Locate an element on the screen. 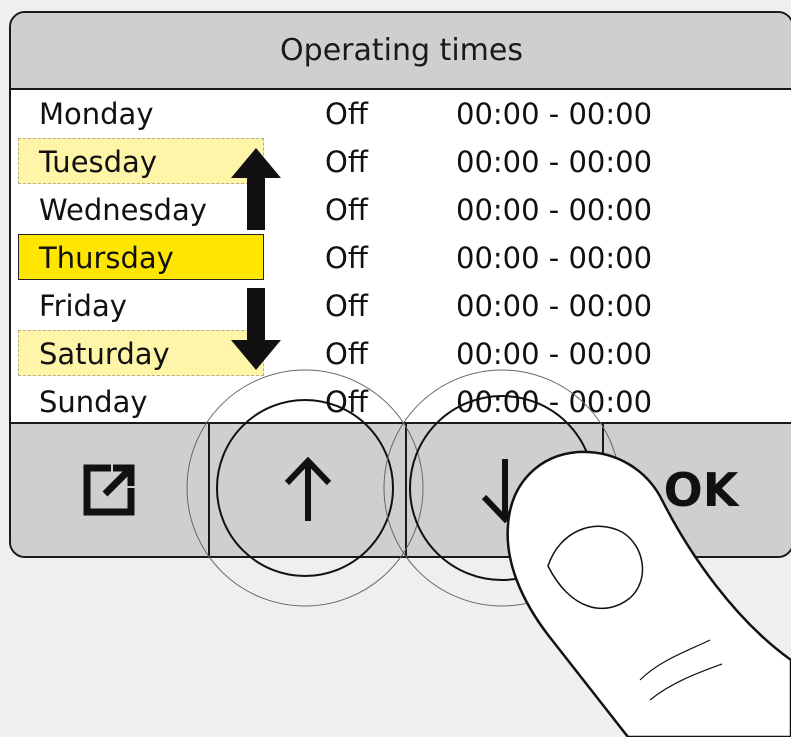 This screenshot has height=737, width=791. day-label: Wednesday is located at coordinates (123, 210).